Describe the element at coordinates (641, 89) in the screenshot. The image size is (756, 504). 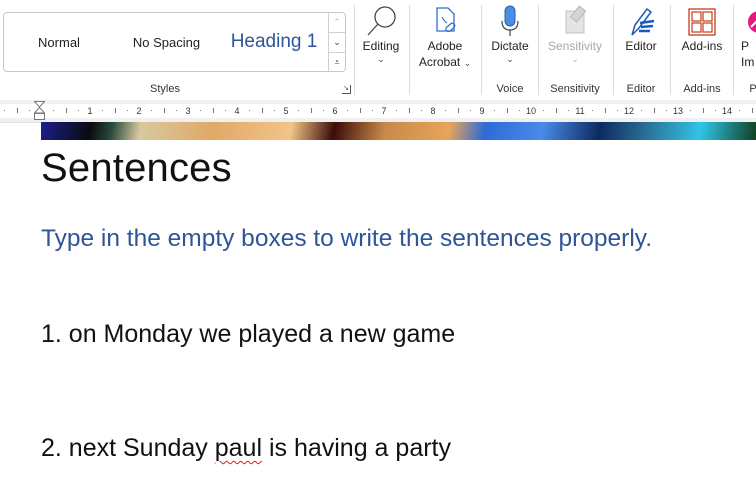
I see `editor-group-label: Editor` at that location.